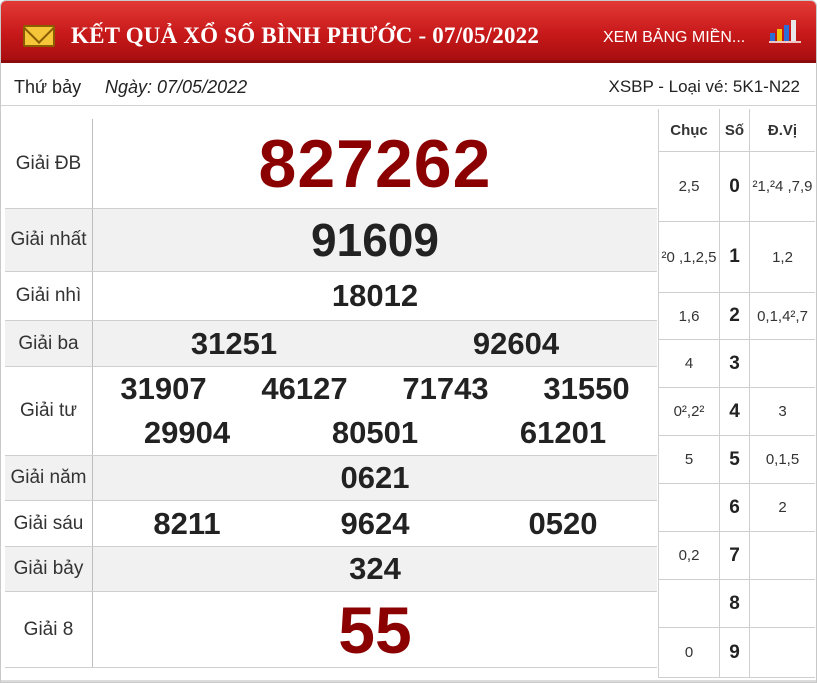 The width and height of the screenshot is (820, 683). Describe the element at coordinates (163, 388) in the screenshot. I see `fourth-prize-number: 31907` at that location.